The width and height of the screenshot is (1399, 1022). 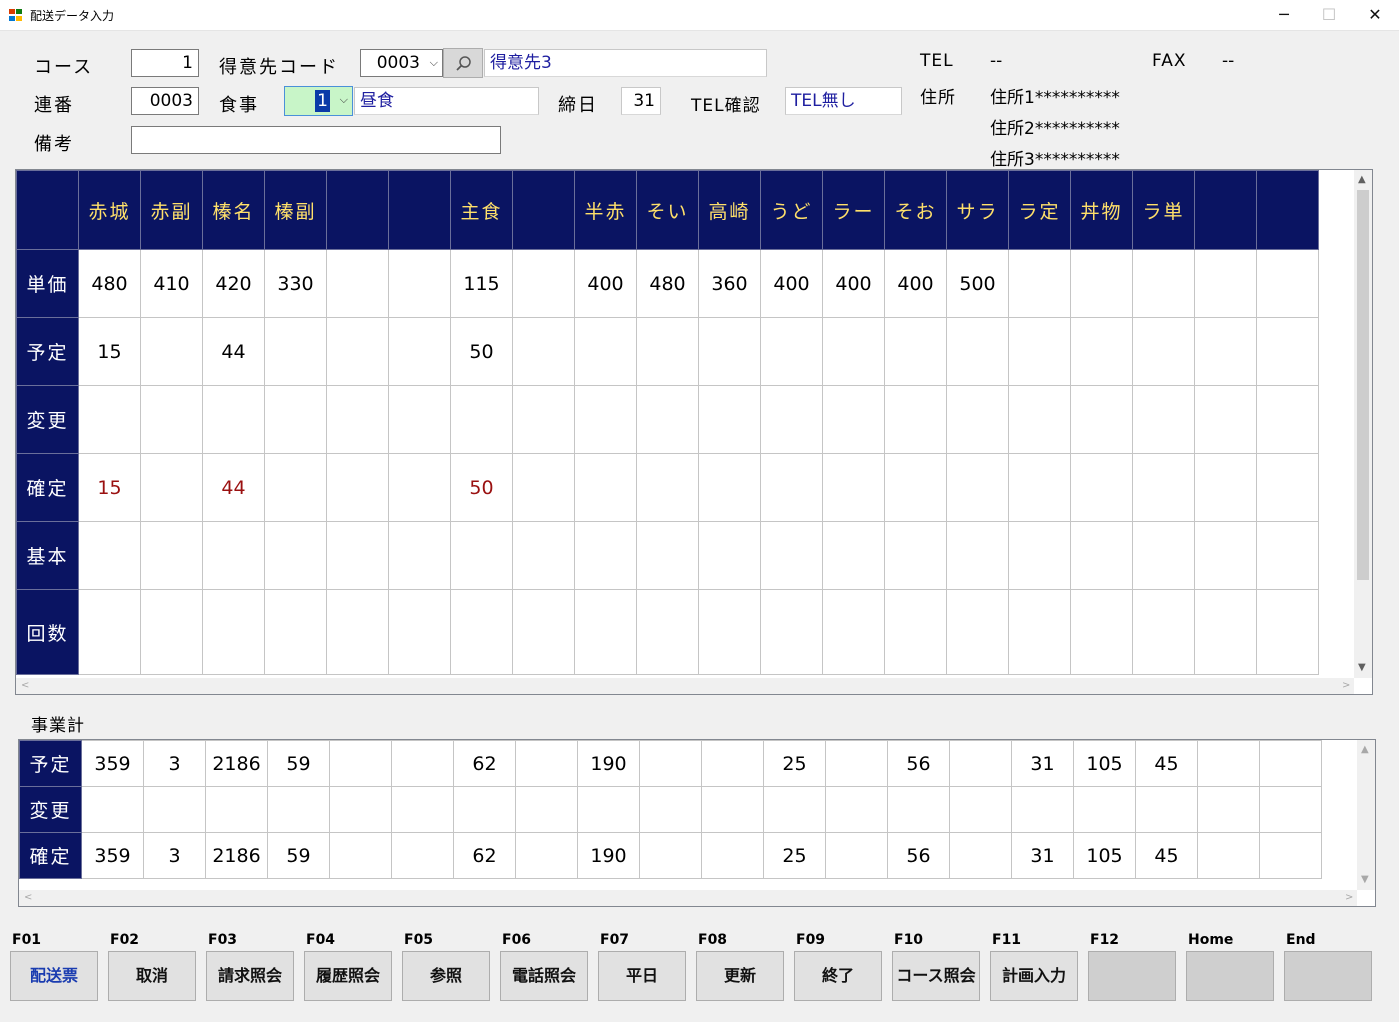 I want to click on close-button: ✕, so click(x=1375, y=15).